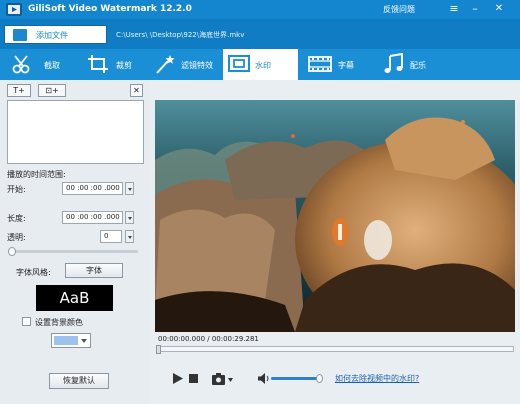  What do you see at coordinates (19, 90) in the screenshot?
I see `add-text-watermark-button: T+` at bounding box center [19, 90].